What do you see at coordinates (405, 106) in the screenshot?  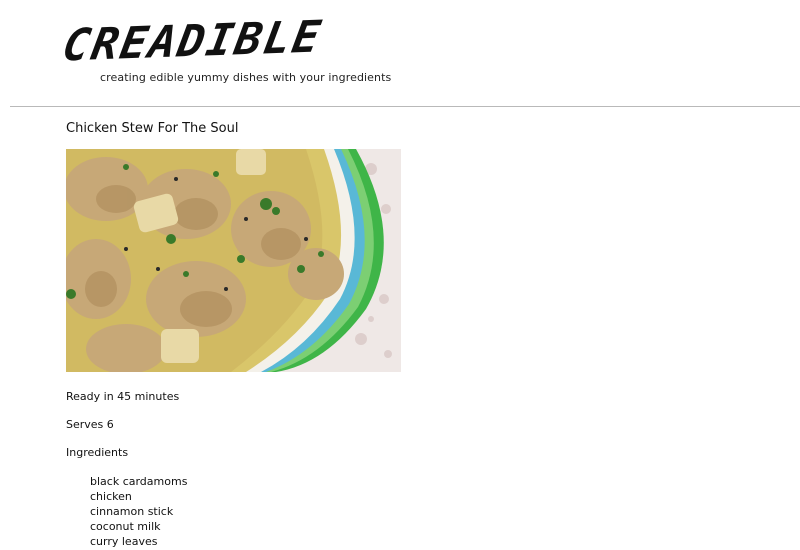 I see `header-divider` at bounding box center [405, 106].